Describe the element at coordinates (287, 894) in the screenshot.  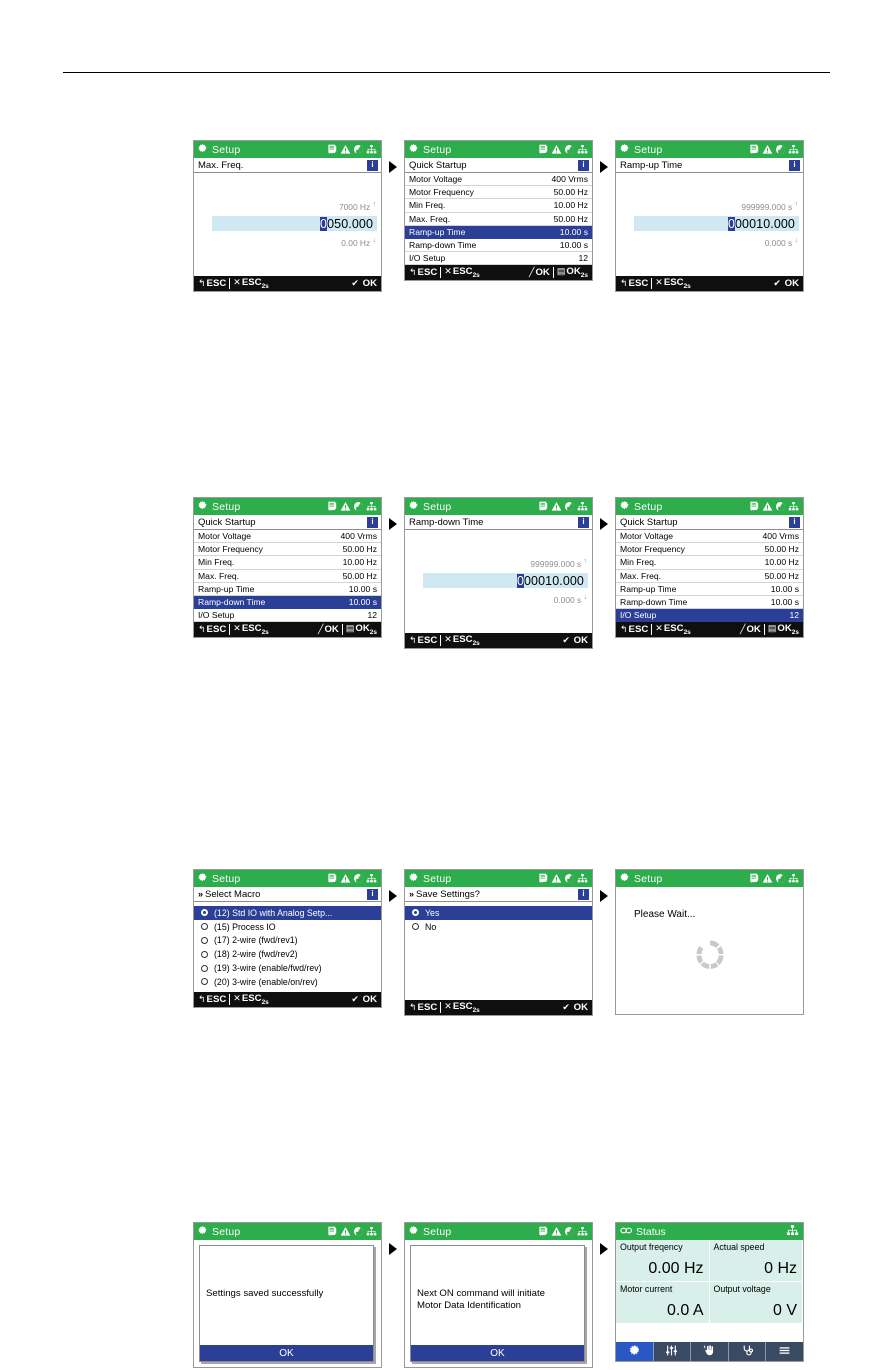
I see `screen-subtitle-bar: » Select Macro i` at that location.